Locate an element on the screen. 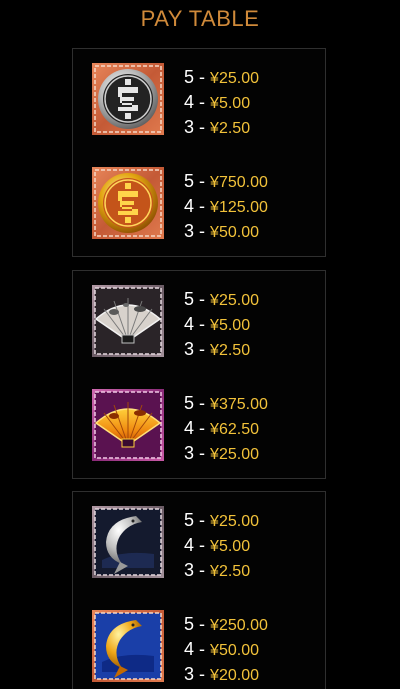 This screenshot has width=400, height=689. pay-list: 5 - ¥750.00 4 - ¥125.00 3 - ¥50.00 is located at coordinates (254, 206).